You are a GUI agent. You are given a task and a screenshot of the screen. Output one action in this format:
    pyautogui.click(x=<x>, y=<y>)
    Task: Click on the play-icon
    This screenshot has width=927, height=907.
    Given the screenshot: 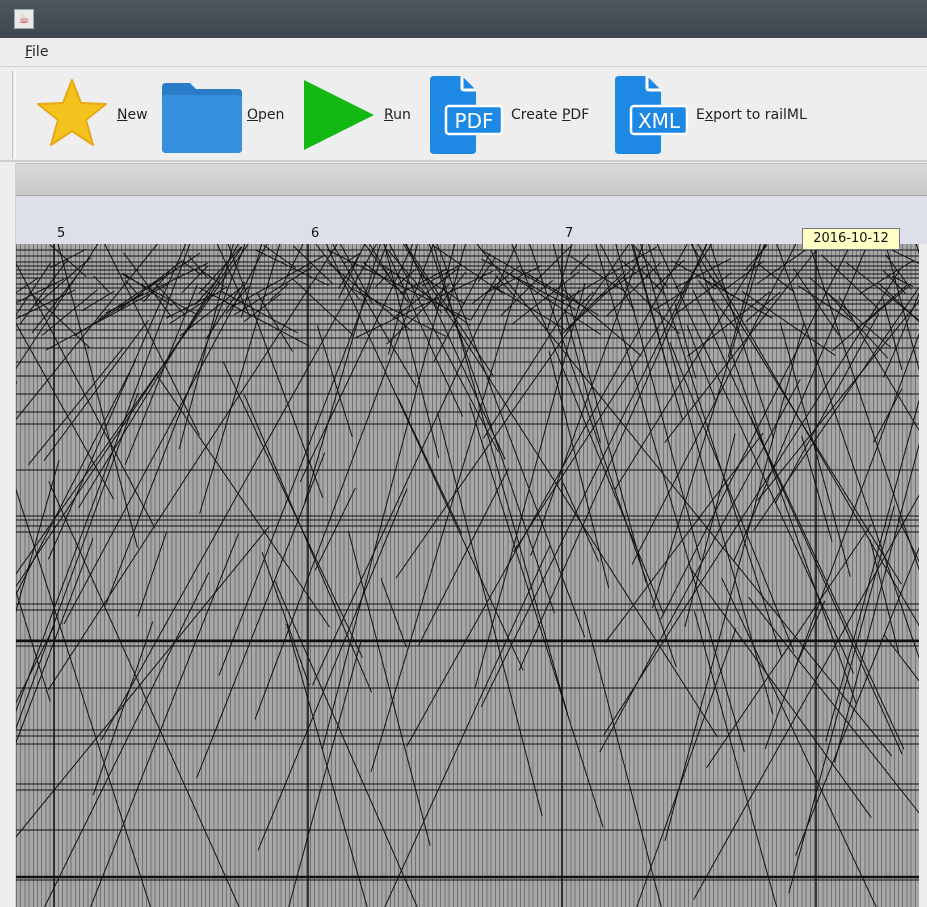 What is the action you would take?
    pyautogui.click(x=339, y=115)
    